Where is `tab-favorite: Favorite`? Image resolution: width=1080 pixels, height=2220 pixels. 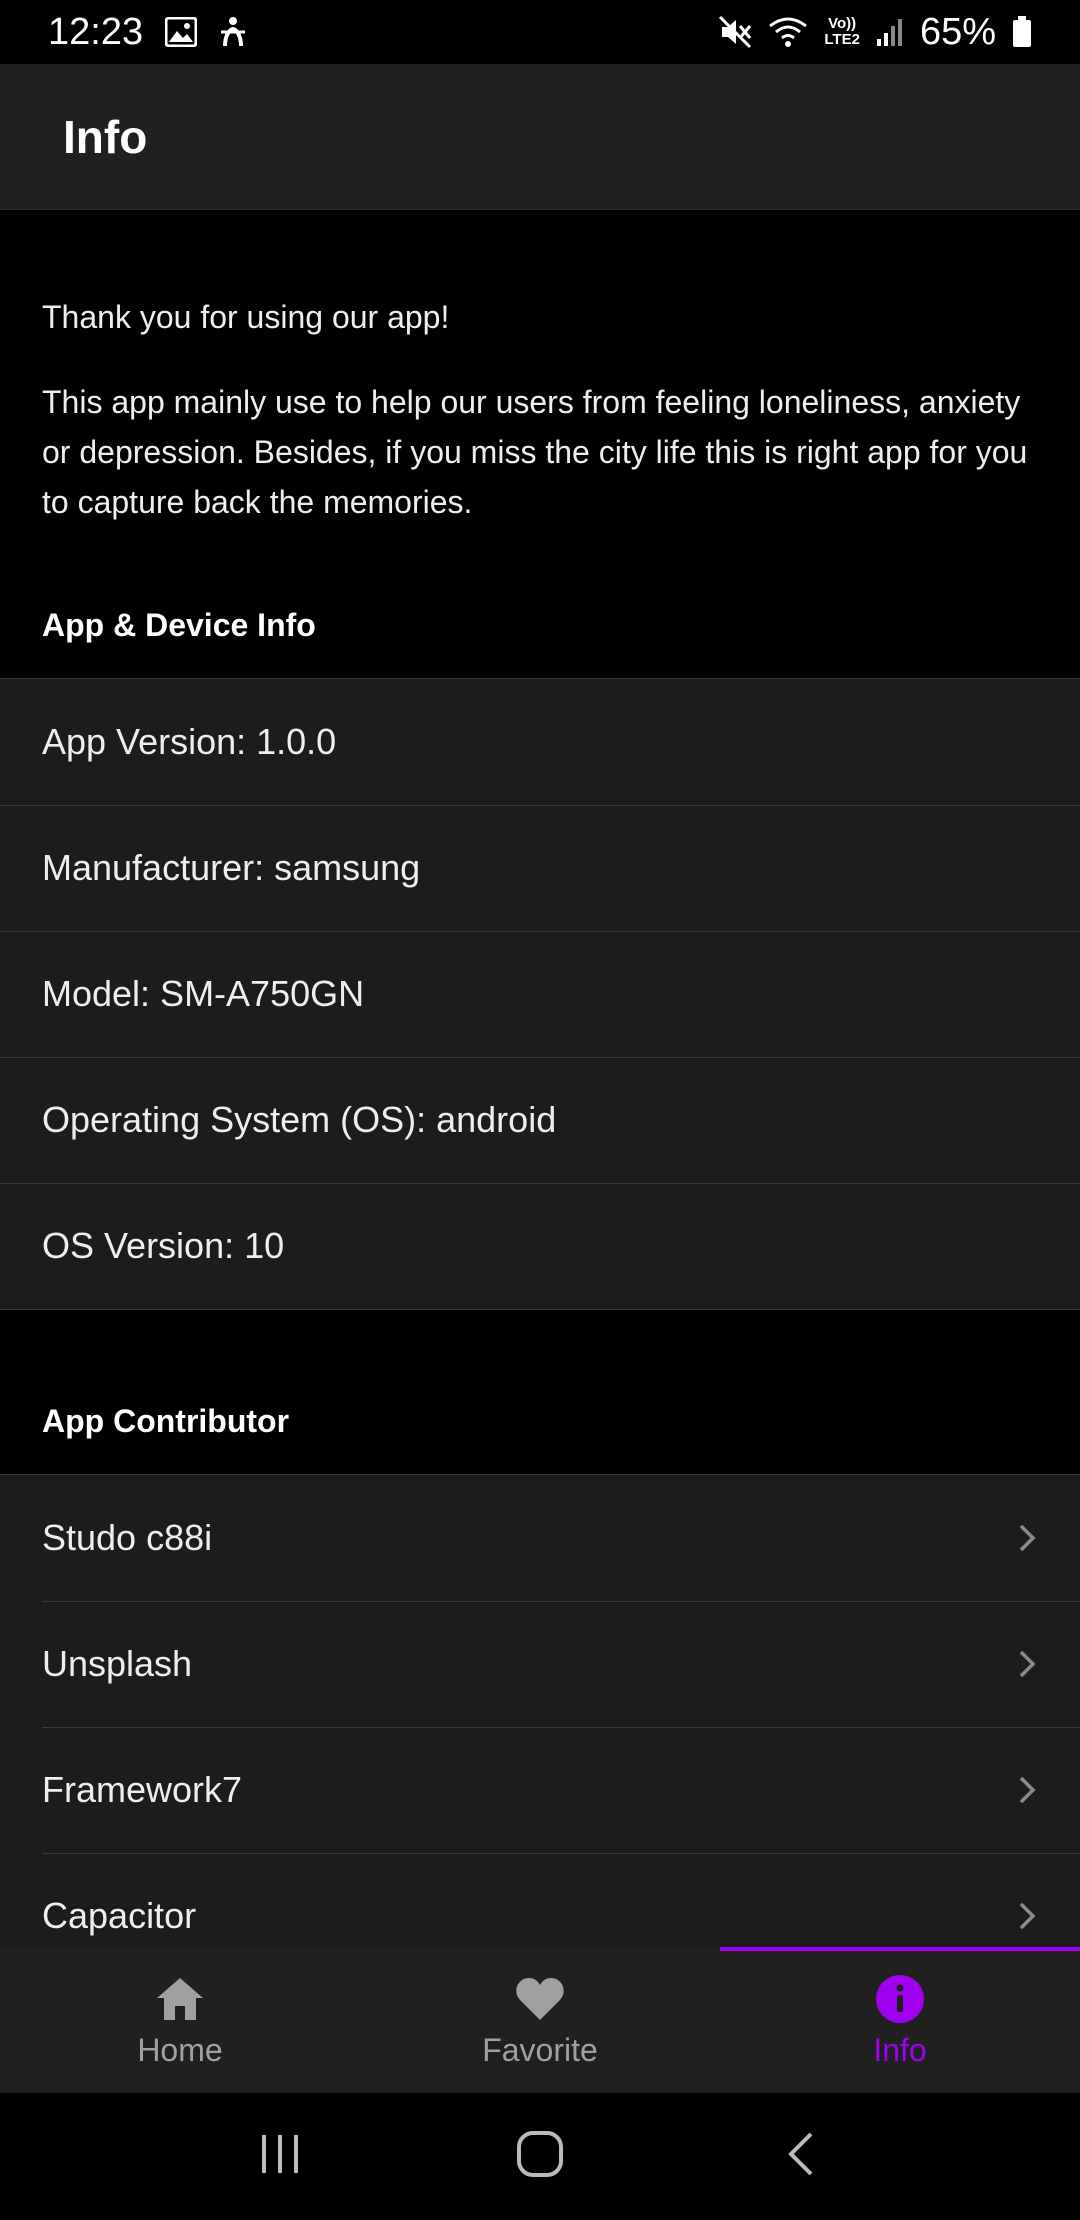
tab-favorite: Favorite is located at coordinates (540, 2020).